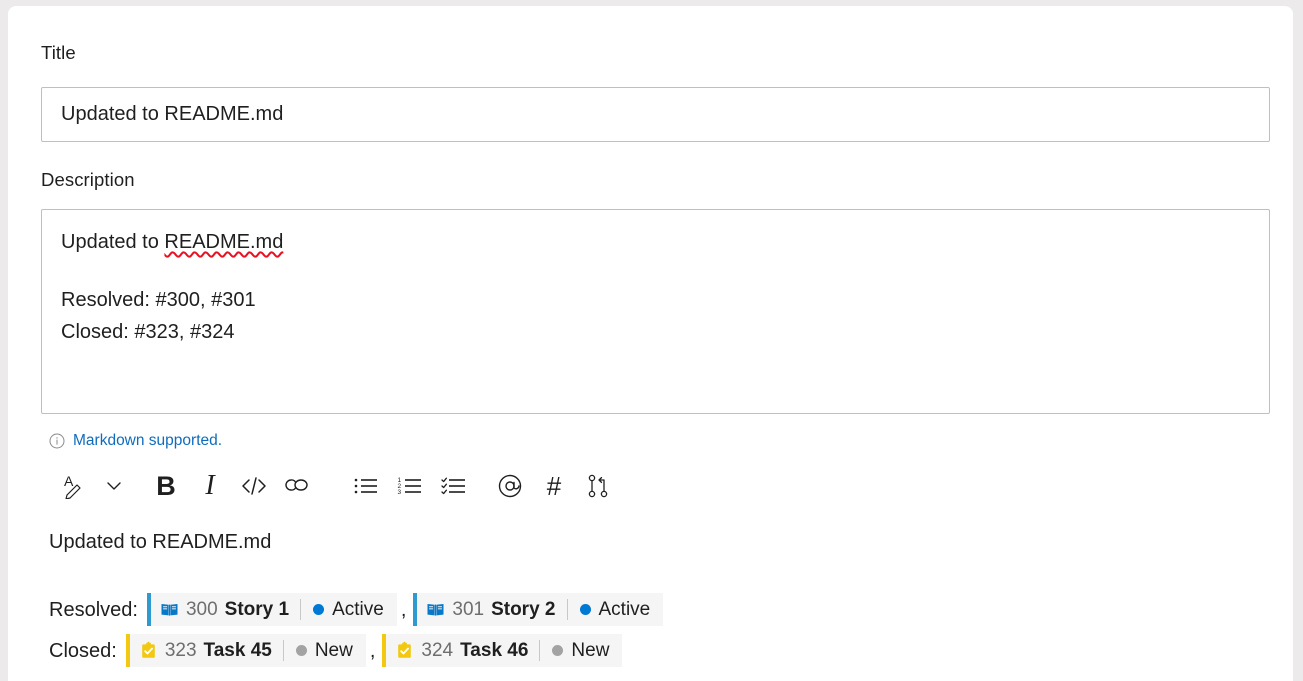  I want to click on work-item-title: Story 1, so click(257, 609).